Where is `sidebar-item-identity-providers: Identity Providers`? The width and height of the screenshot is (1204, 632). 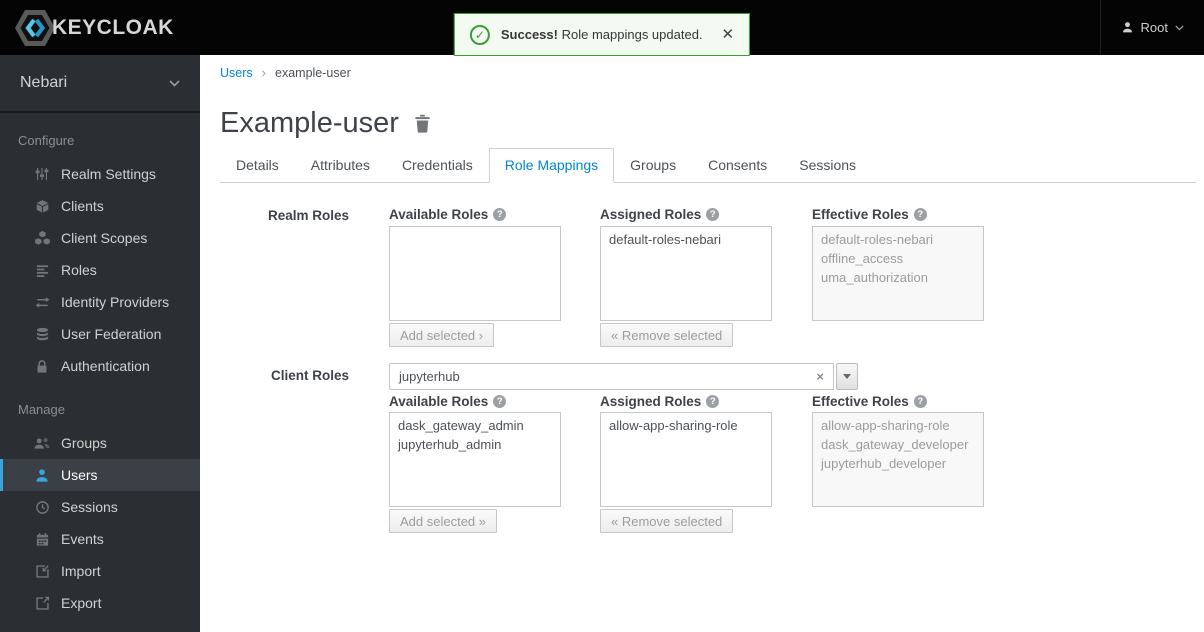 sidebar-item-identity-providers: Identity Providers is located at coordinates (100, 302).